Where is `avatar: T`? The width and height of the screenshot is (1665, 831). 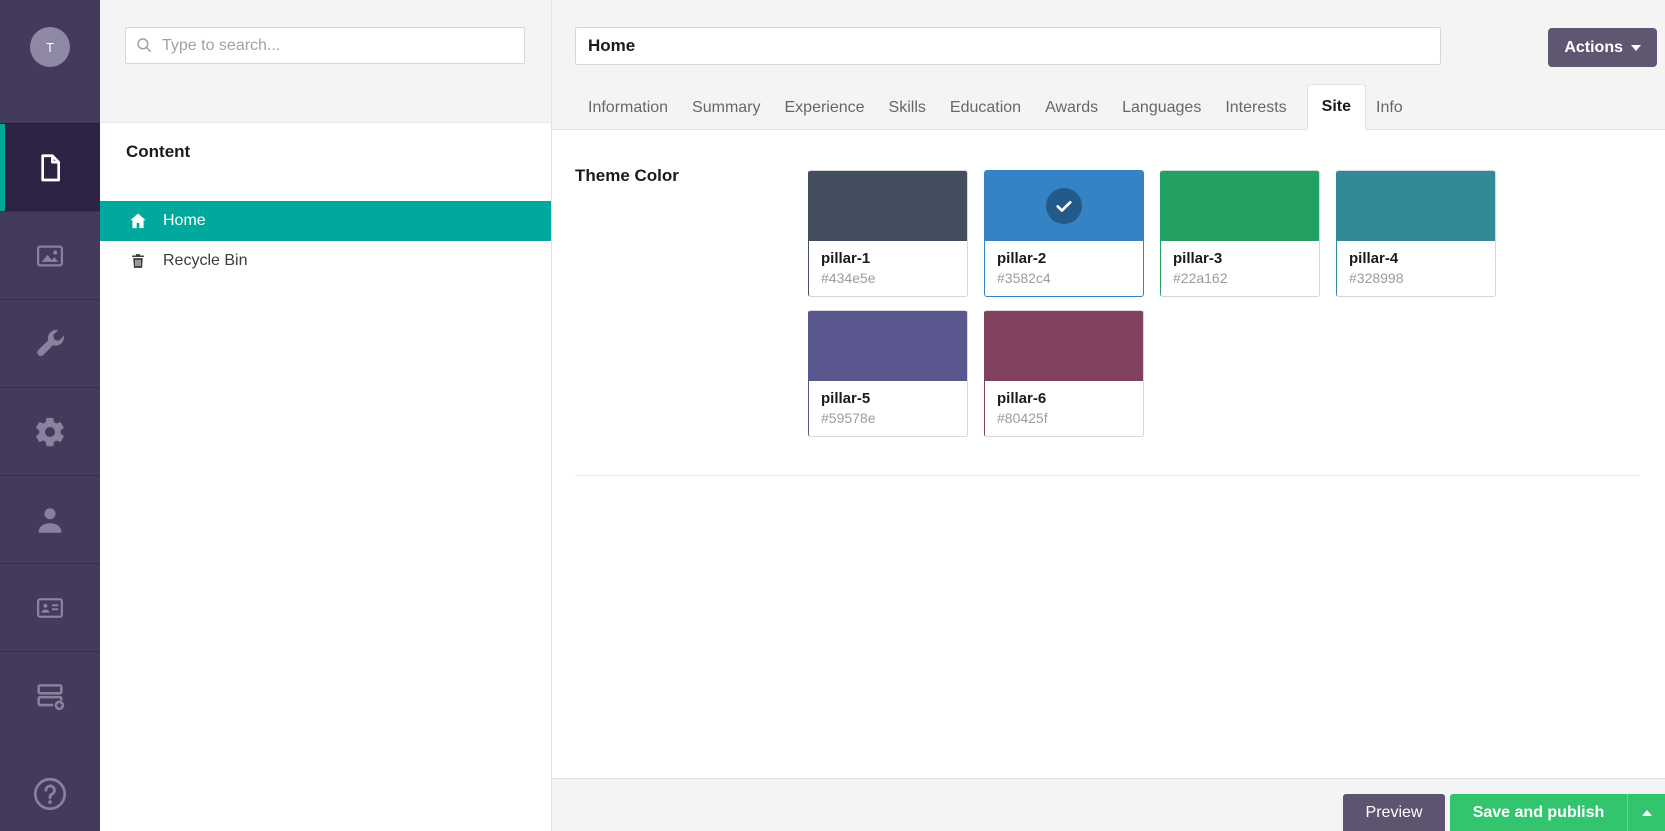
avatar: T is located at coordinates (50, 47).